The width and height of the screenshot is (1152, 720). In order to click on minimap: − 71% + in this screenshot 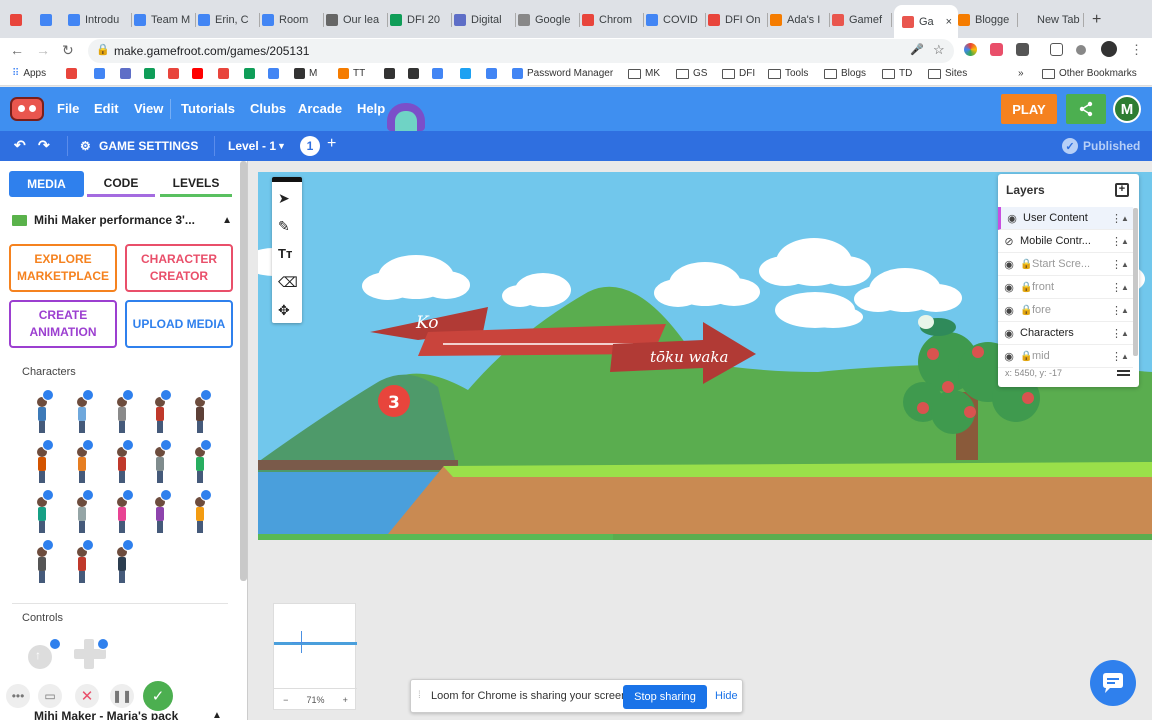, I will do `click(315, 656)`.